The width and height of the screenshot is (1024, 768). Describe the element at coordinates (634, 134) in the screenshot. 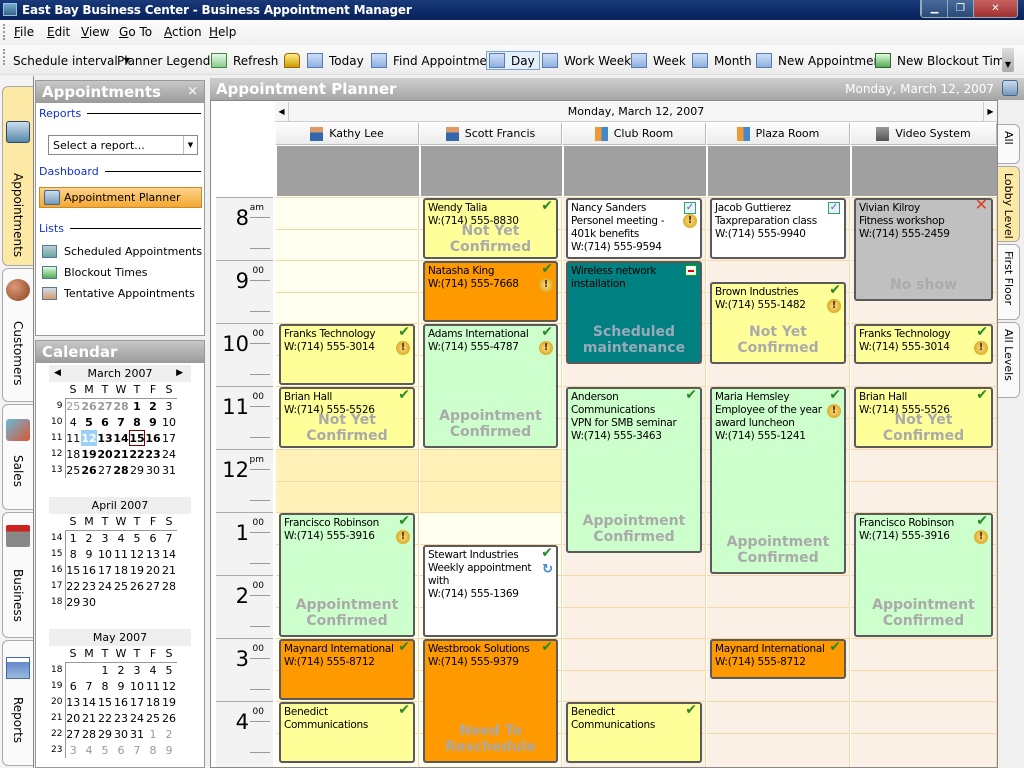

I see `resource-header: Club Room` at that location.